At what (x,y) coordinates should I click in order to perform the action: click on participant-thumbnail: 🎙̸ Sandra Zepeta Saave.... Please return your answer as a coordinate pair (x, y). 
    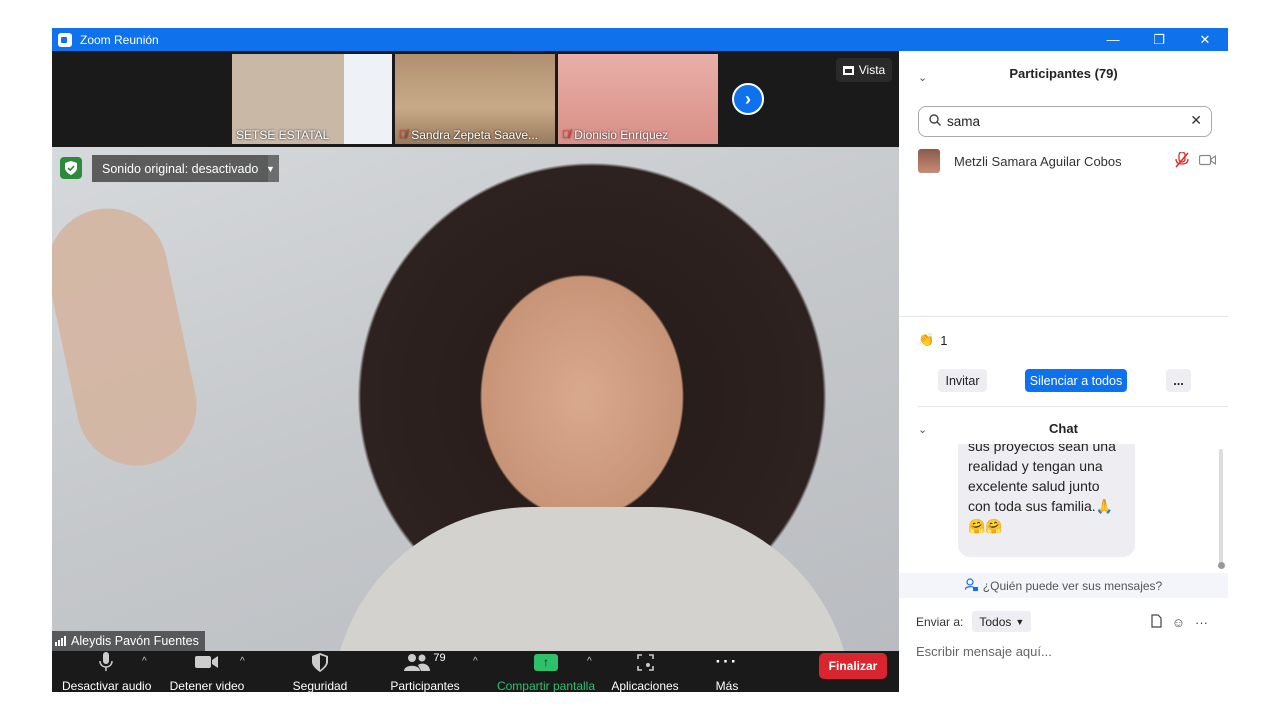
    Looking at the image, I should click on (475, 99).